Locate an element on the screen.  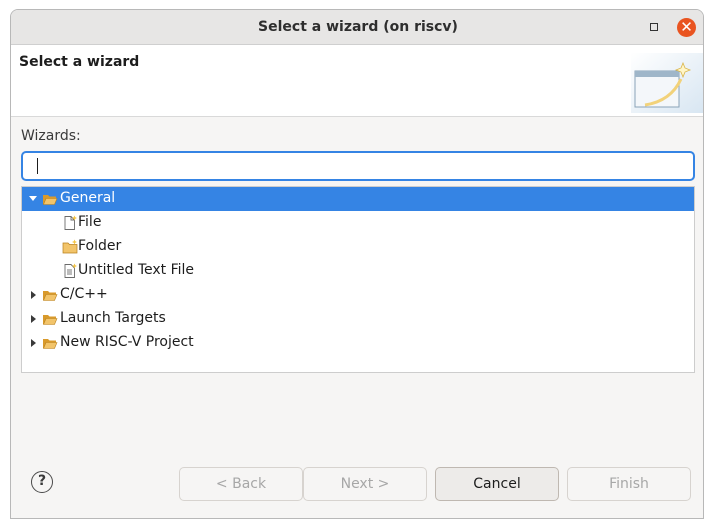
text-caret is located at coordinates (37, 166).